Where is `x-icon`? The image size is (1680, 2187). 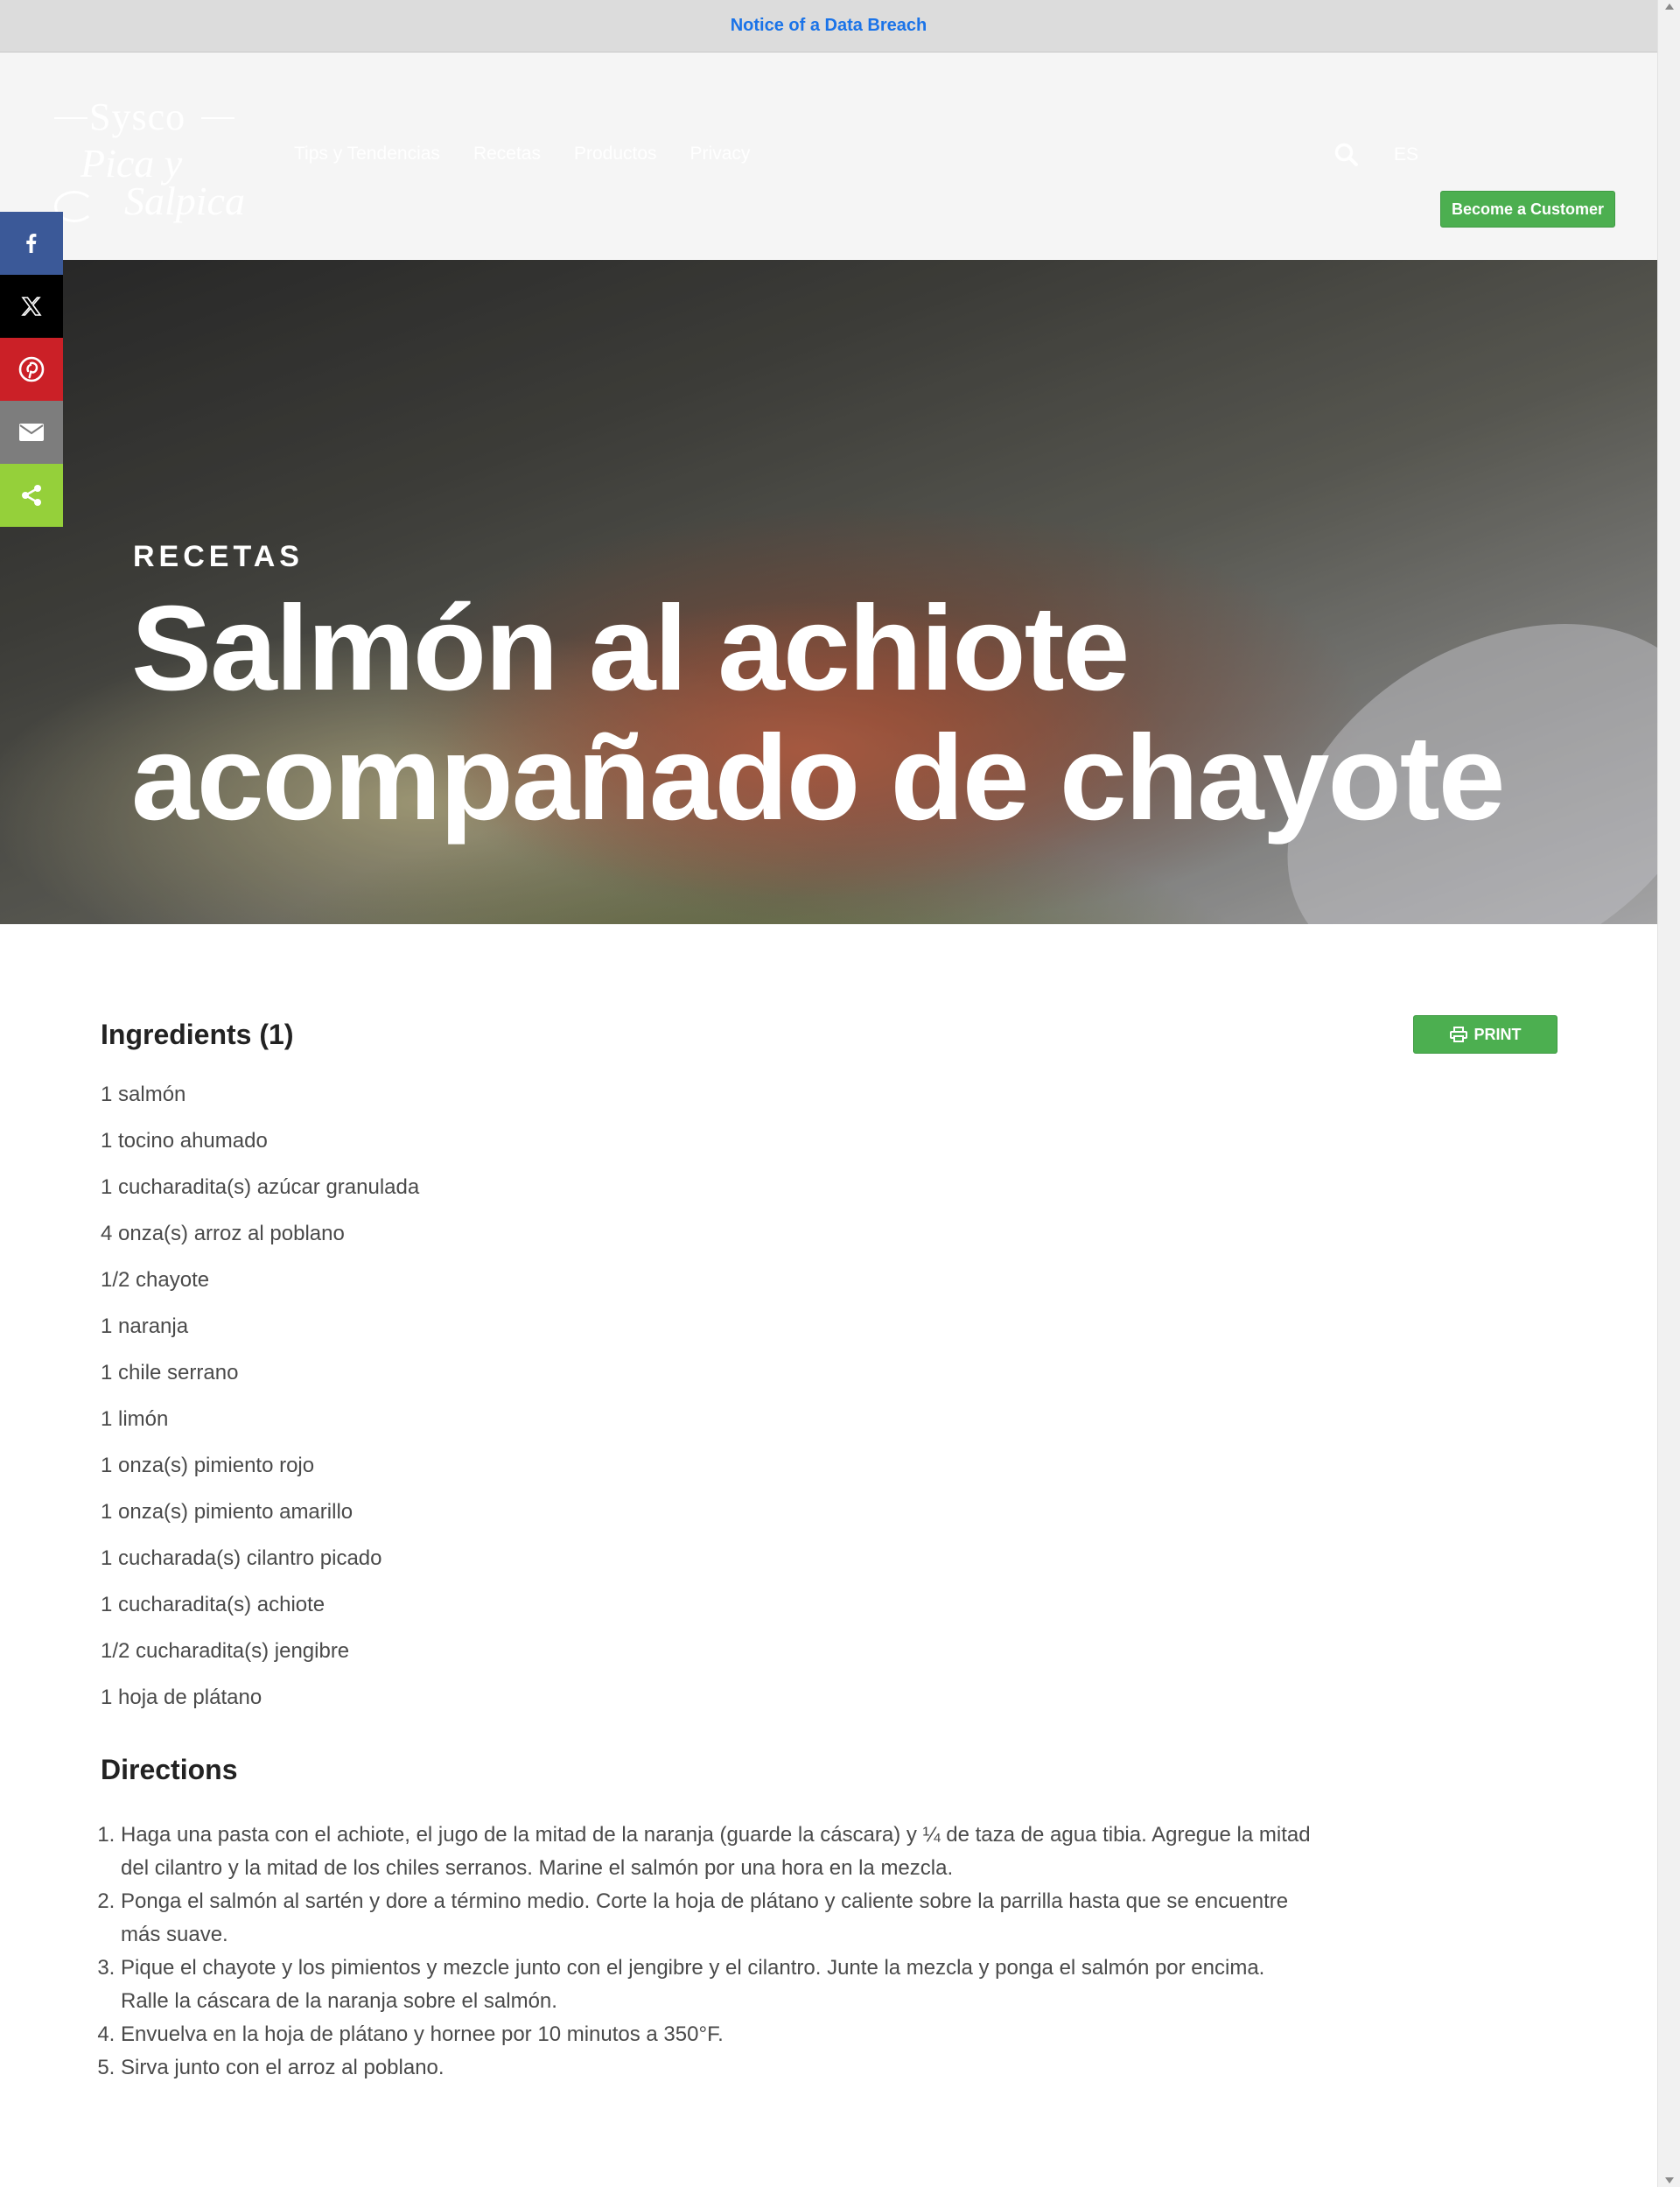
x-icon is located at coordinates (31, 306).